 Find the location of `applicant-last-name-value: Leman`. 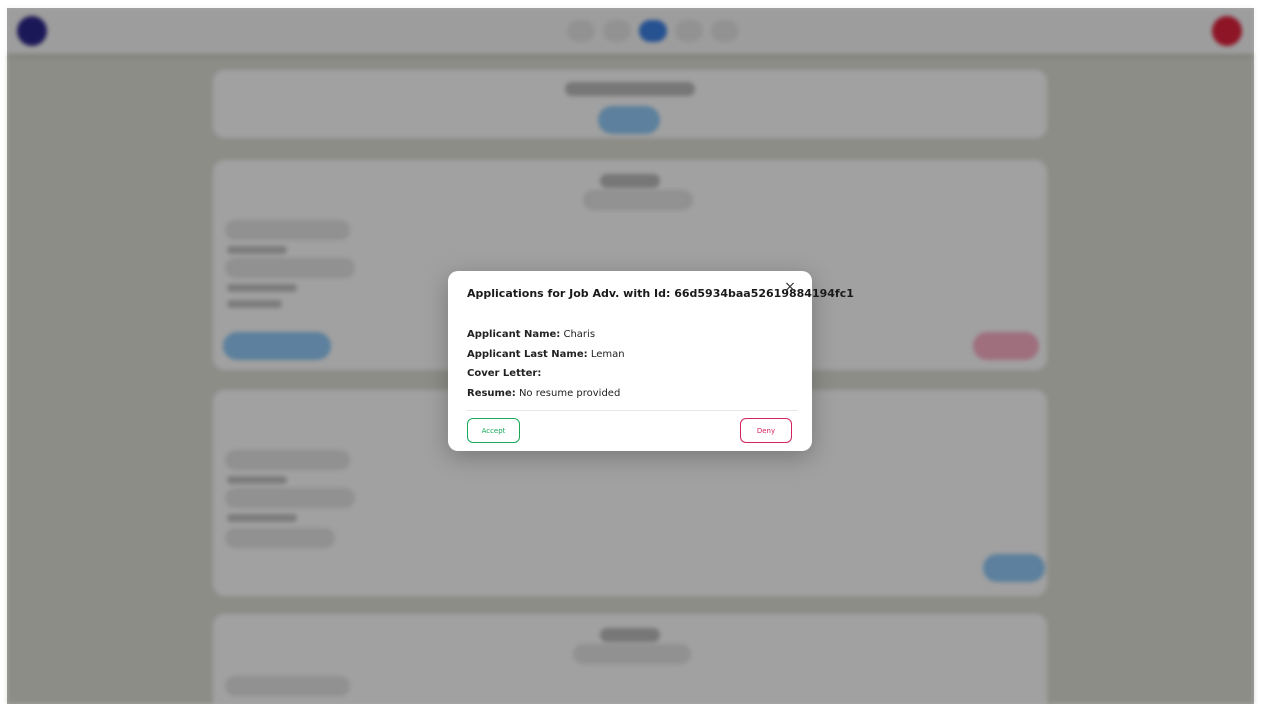

applicant-last-name-value: Leman is located at coordinates (607, 354).